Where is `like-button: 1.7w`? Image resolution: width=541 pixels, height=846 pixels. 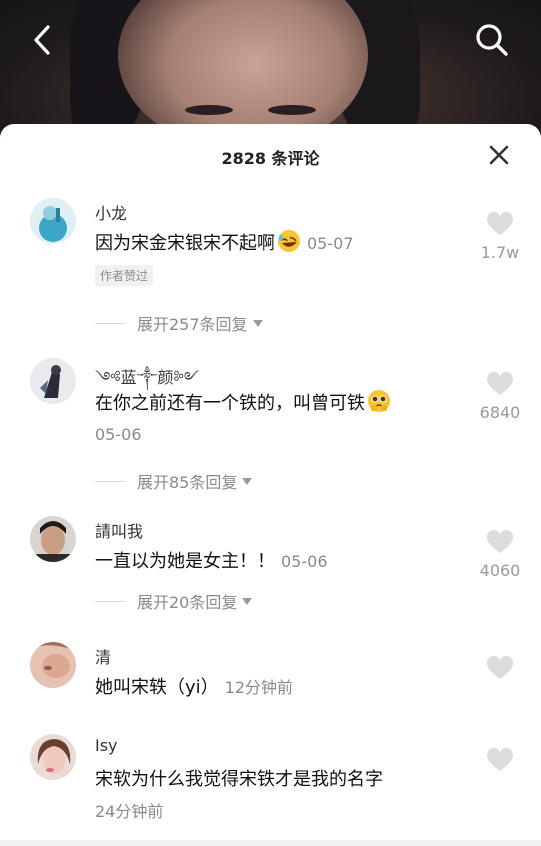 like-button: 1.7w is located at coordinates (500, 236).